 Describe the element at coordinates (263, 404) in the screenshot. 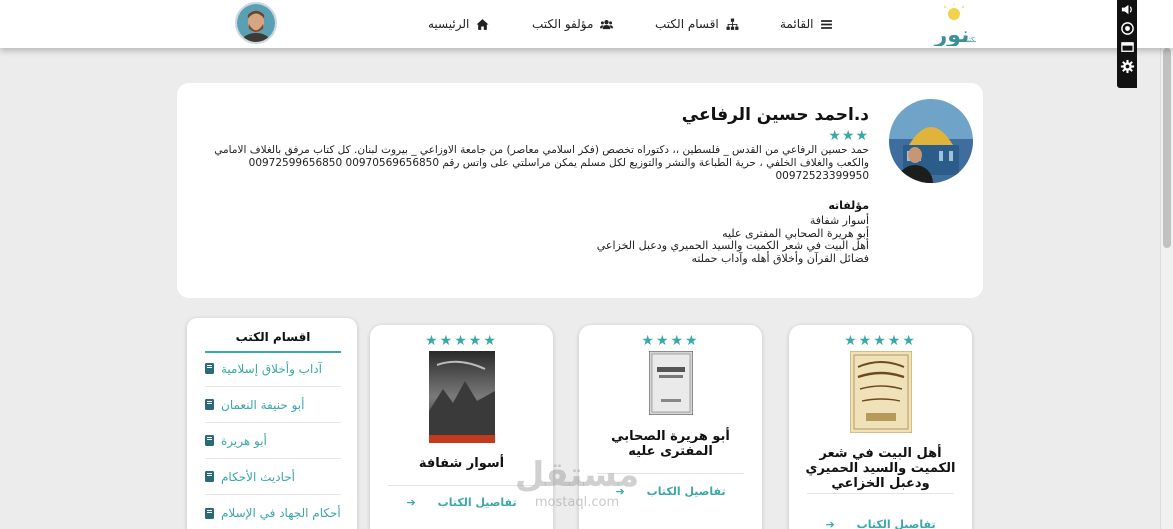

I see `category-label: أبو حنيفة النعمان` at that location.